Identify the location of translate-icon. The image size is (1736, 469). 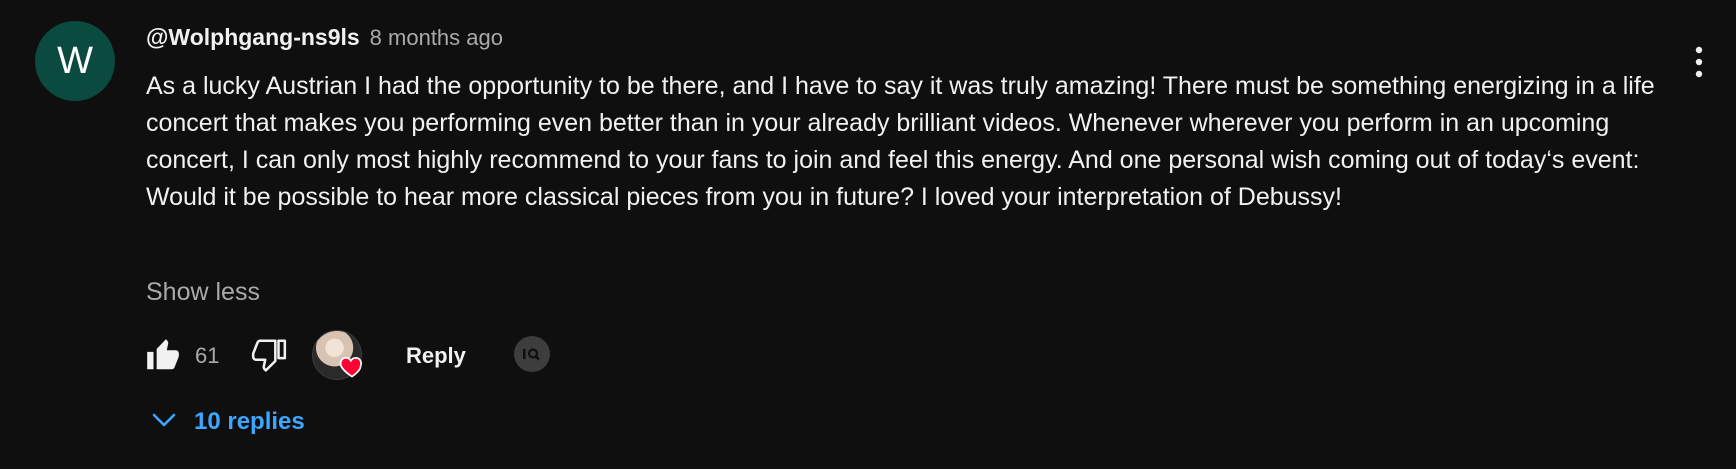
(532, 354).